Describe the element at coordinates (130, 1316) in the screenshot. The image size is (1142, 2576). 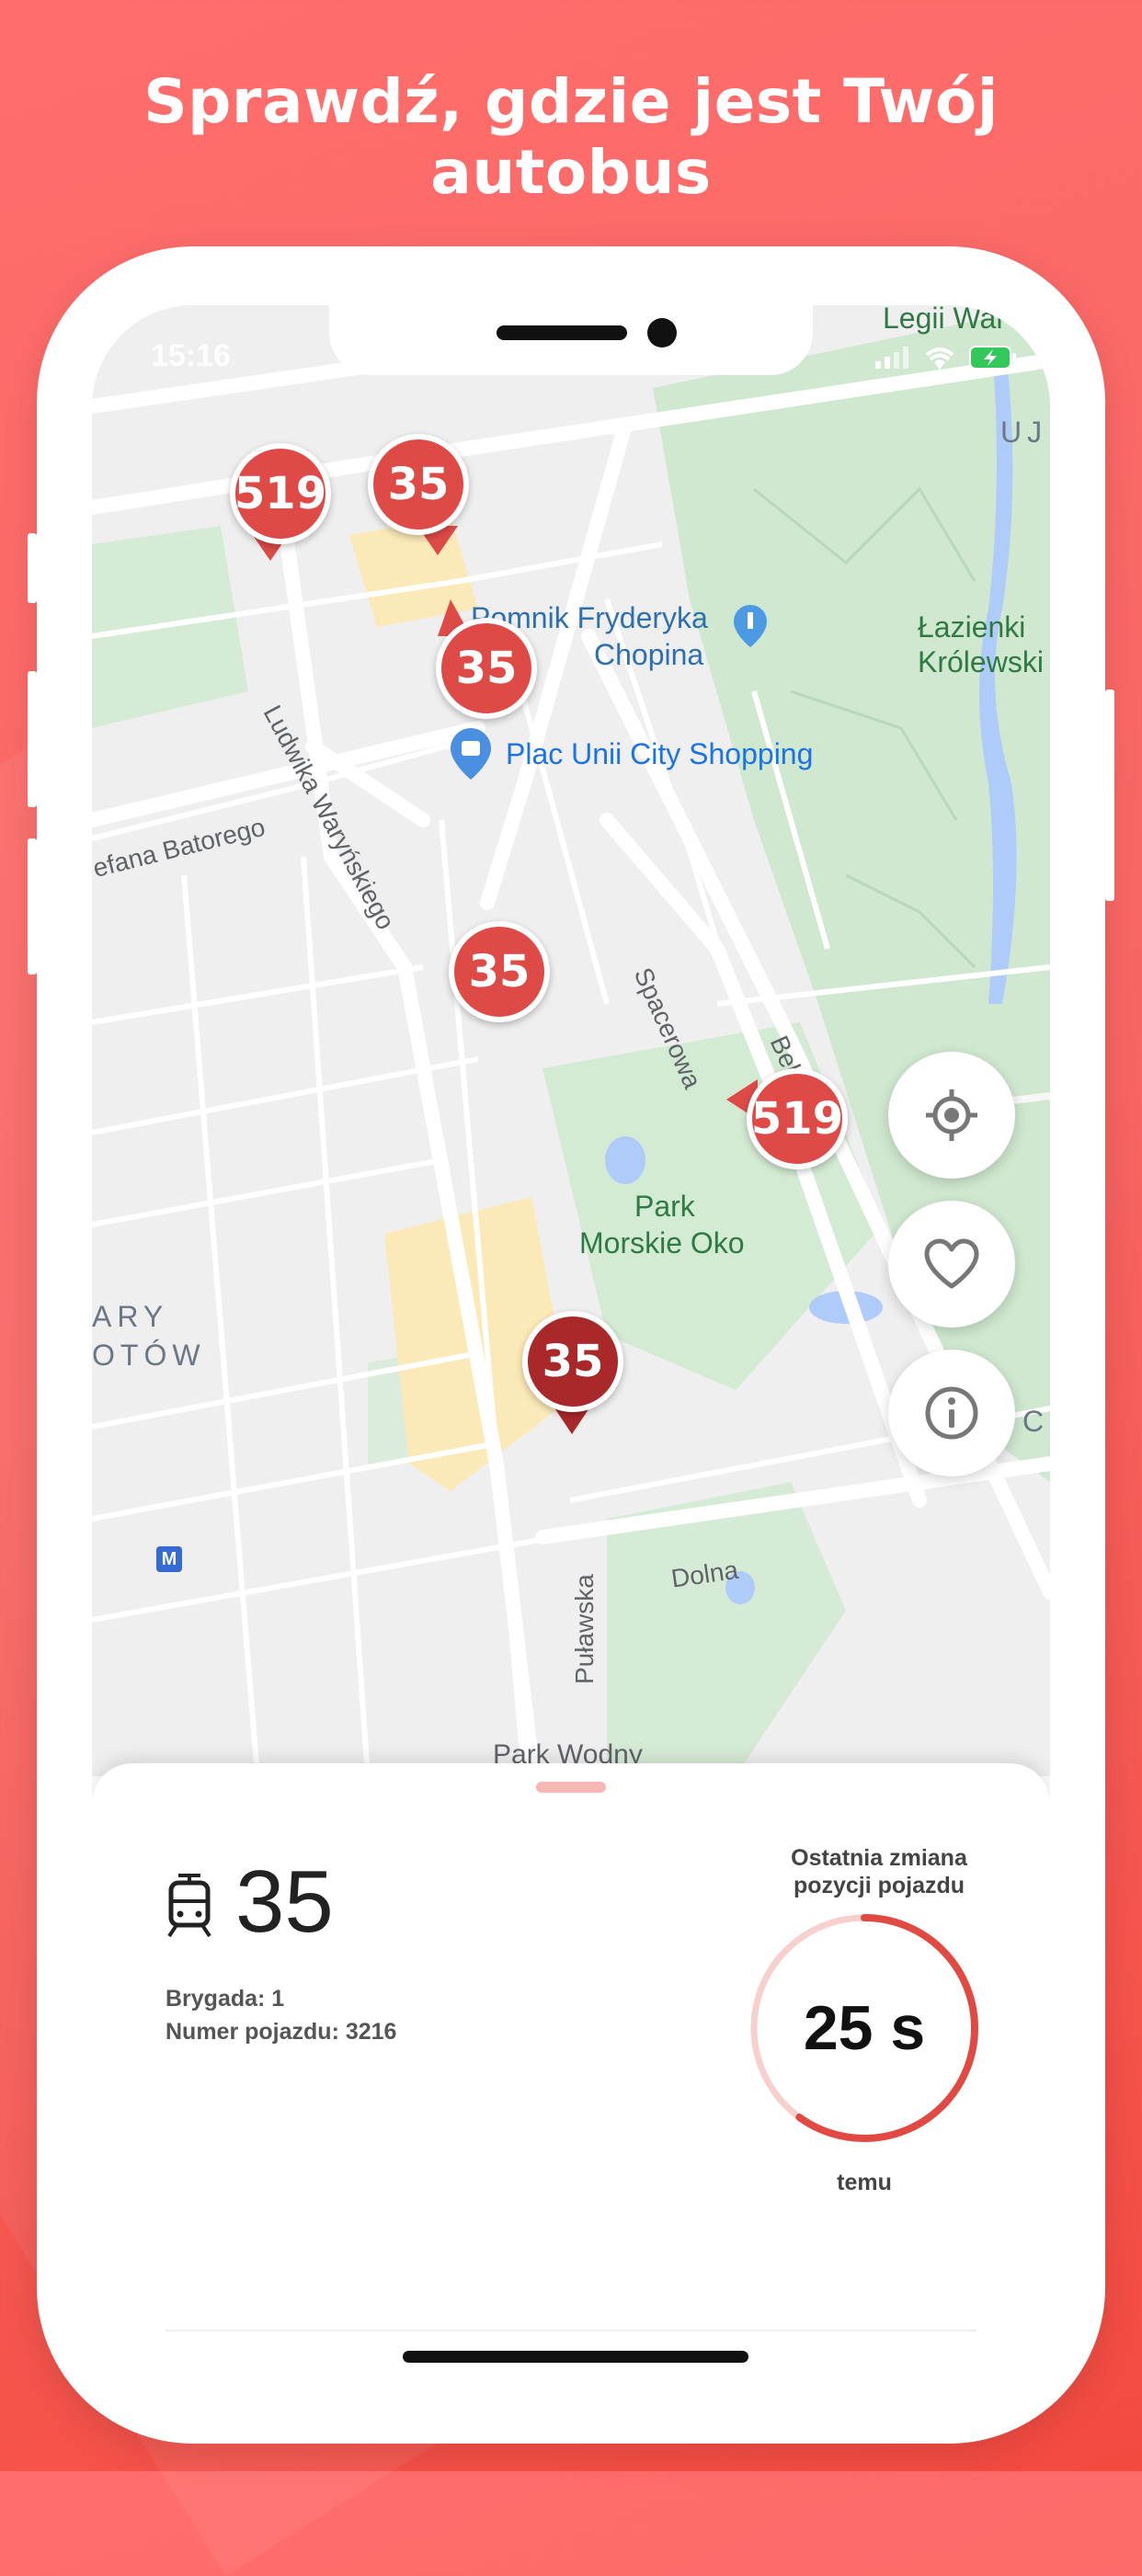
I see `district-label: ARY` at that location.